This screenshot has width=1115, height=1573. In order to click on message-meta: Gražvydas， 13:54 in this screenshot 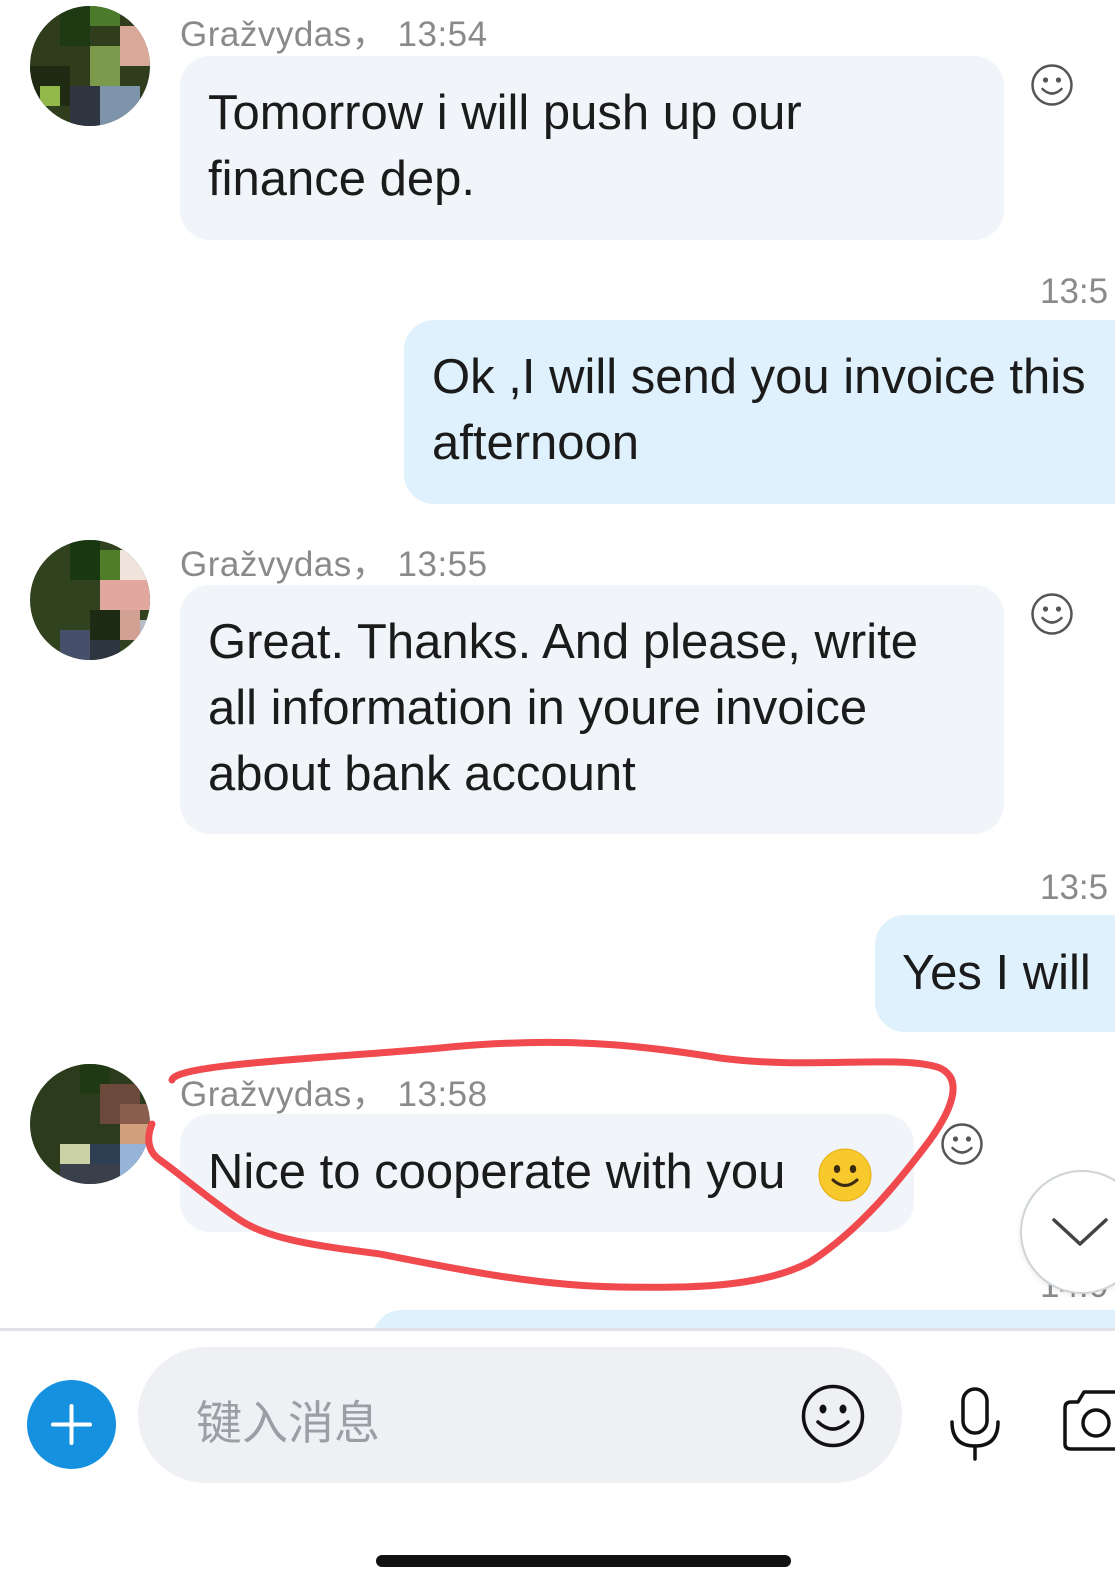, I will do `click(334, 34)`.